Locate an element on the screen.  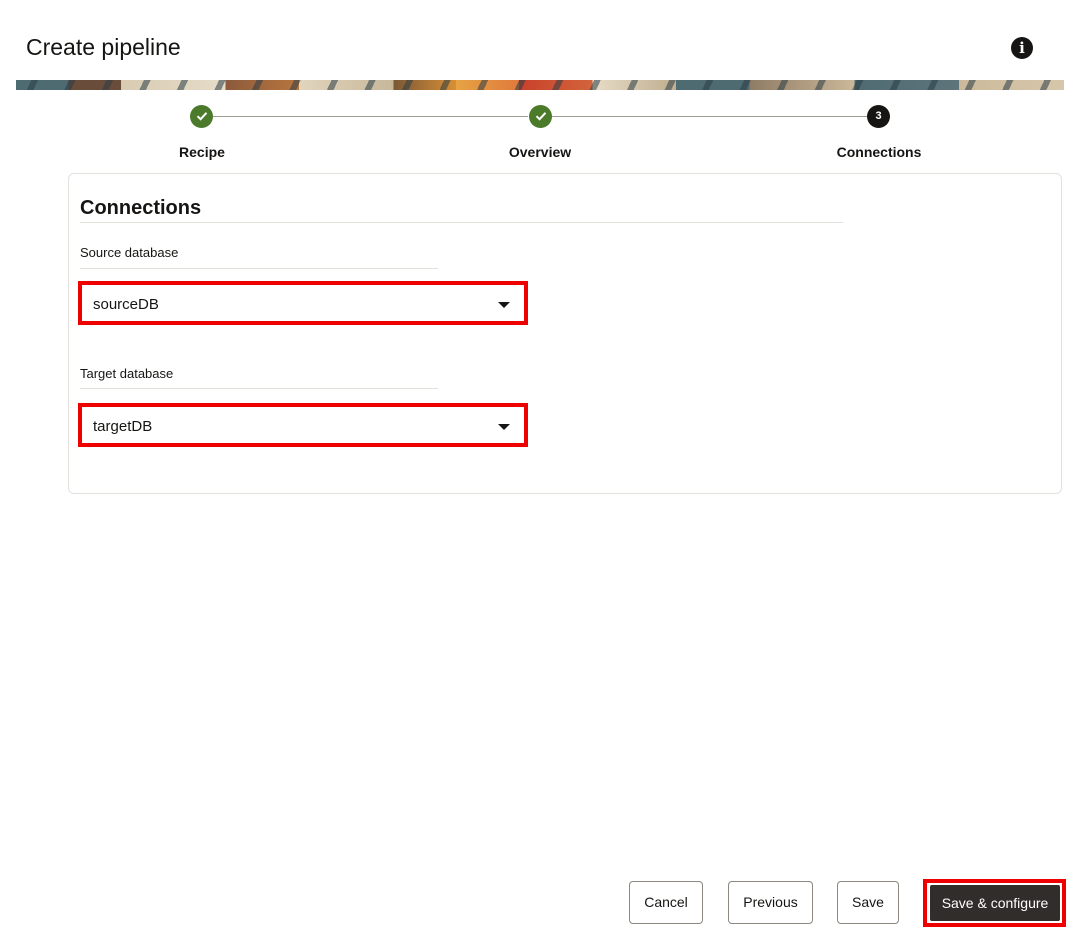
step-overview is located at coordinates (540, 116).